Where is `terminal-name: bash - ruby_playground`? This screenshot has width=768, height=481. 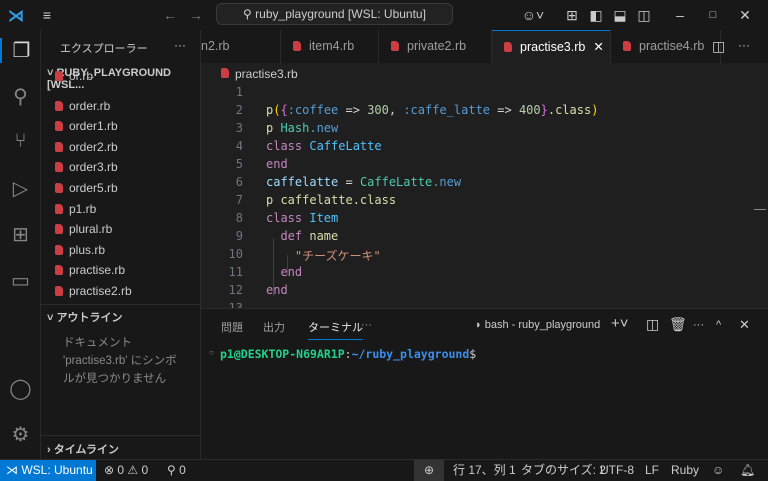
terminal-name: bash - ruby_playground is located at coordinates (542, 325).